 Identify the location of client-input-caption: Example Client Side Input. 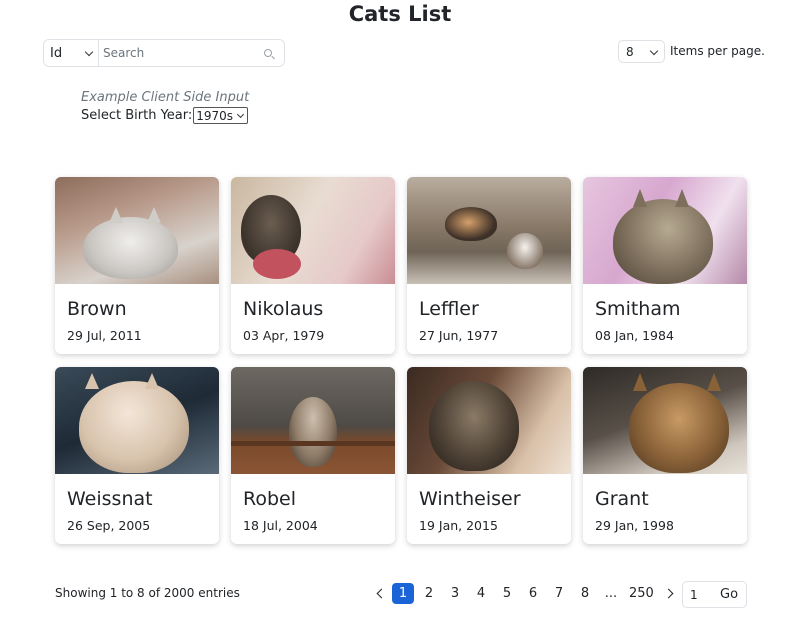
(165, 97).